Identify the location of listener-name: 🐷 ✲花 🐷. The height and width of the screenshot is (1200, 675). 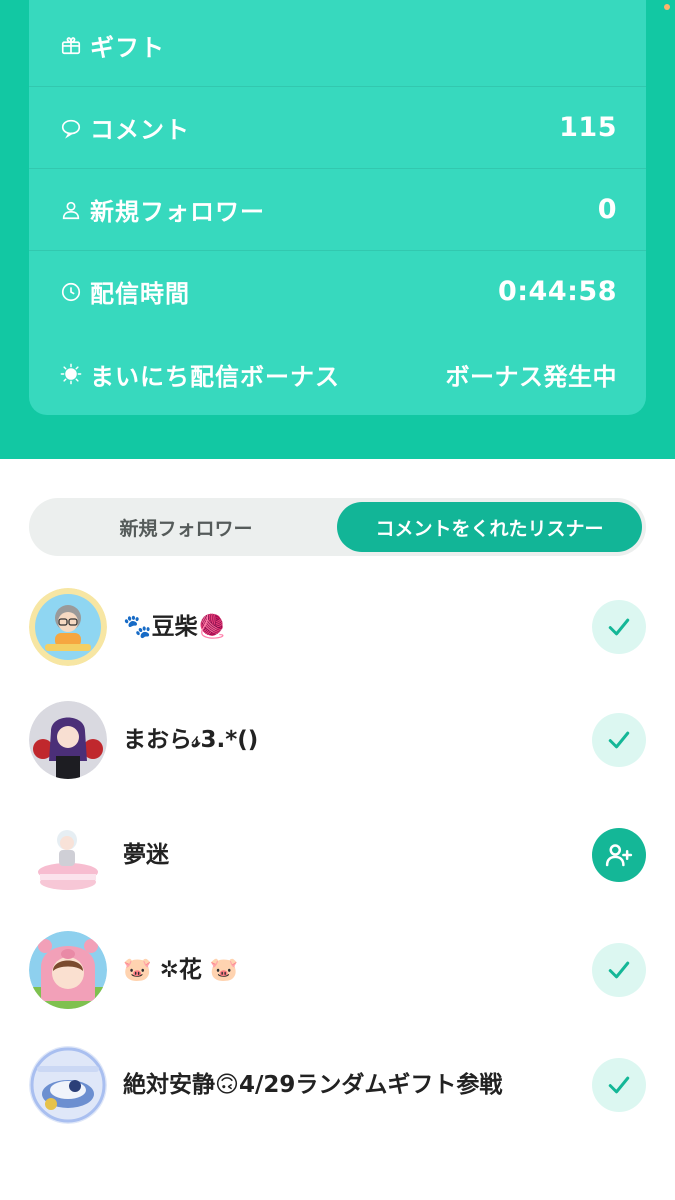
(181, 970).